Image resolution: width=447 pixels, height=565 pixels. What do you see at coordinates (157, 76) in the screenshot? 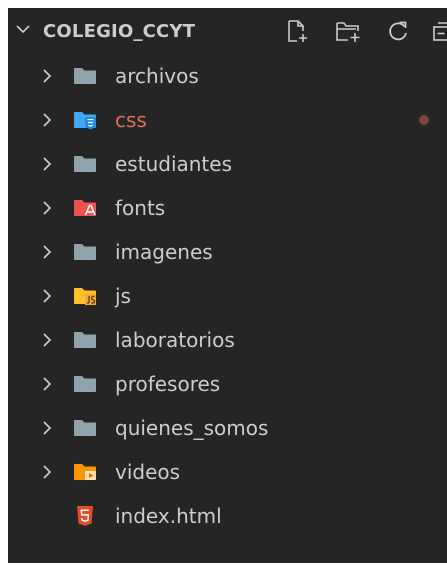
I see `tree-item-label: archivos` at bounding box center [157, 76].